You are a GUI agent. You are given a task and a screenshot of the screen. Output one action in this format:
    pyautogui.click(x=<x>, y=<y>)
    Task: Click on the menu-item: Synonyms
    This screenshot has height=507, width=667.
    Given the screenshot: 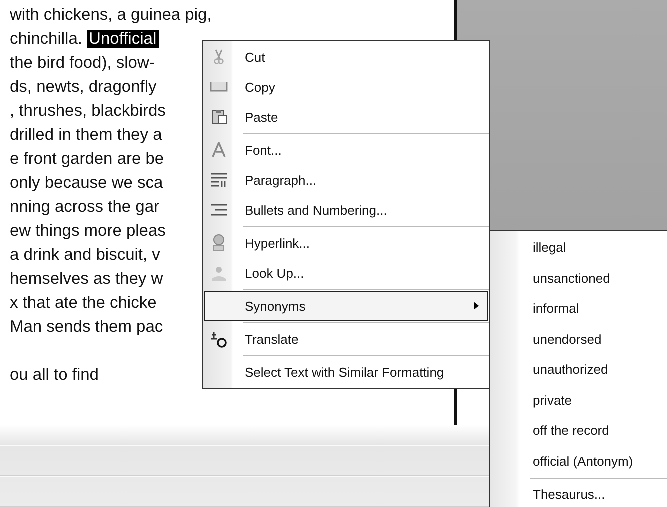 What is the action you would take?
    pyautogui.click(x=346, y=306)
    